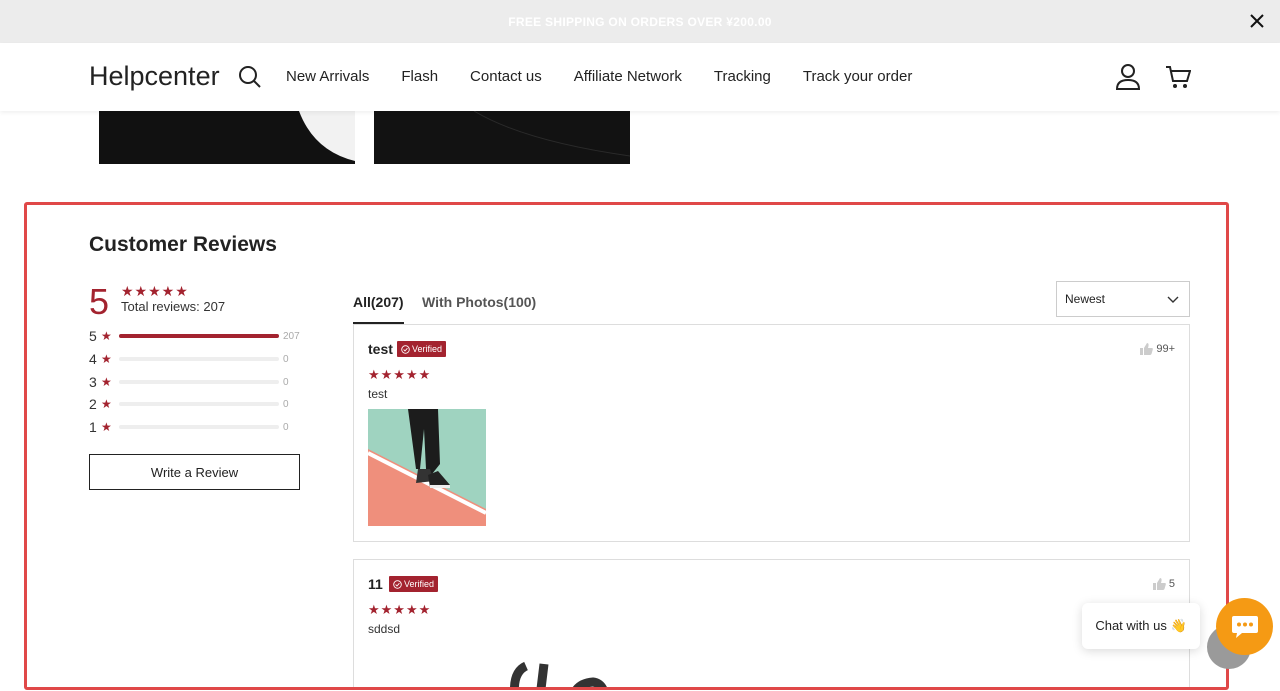 The height and width of the screenshot is (691, 1280). I want to click on search-icon, so click(250, 77).